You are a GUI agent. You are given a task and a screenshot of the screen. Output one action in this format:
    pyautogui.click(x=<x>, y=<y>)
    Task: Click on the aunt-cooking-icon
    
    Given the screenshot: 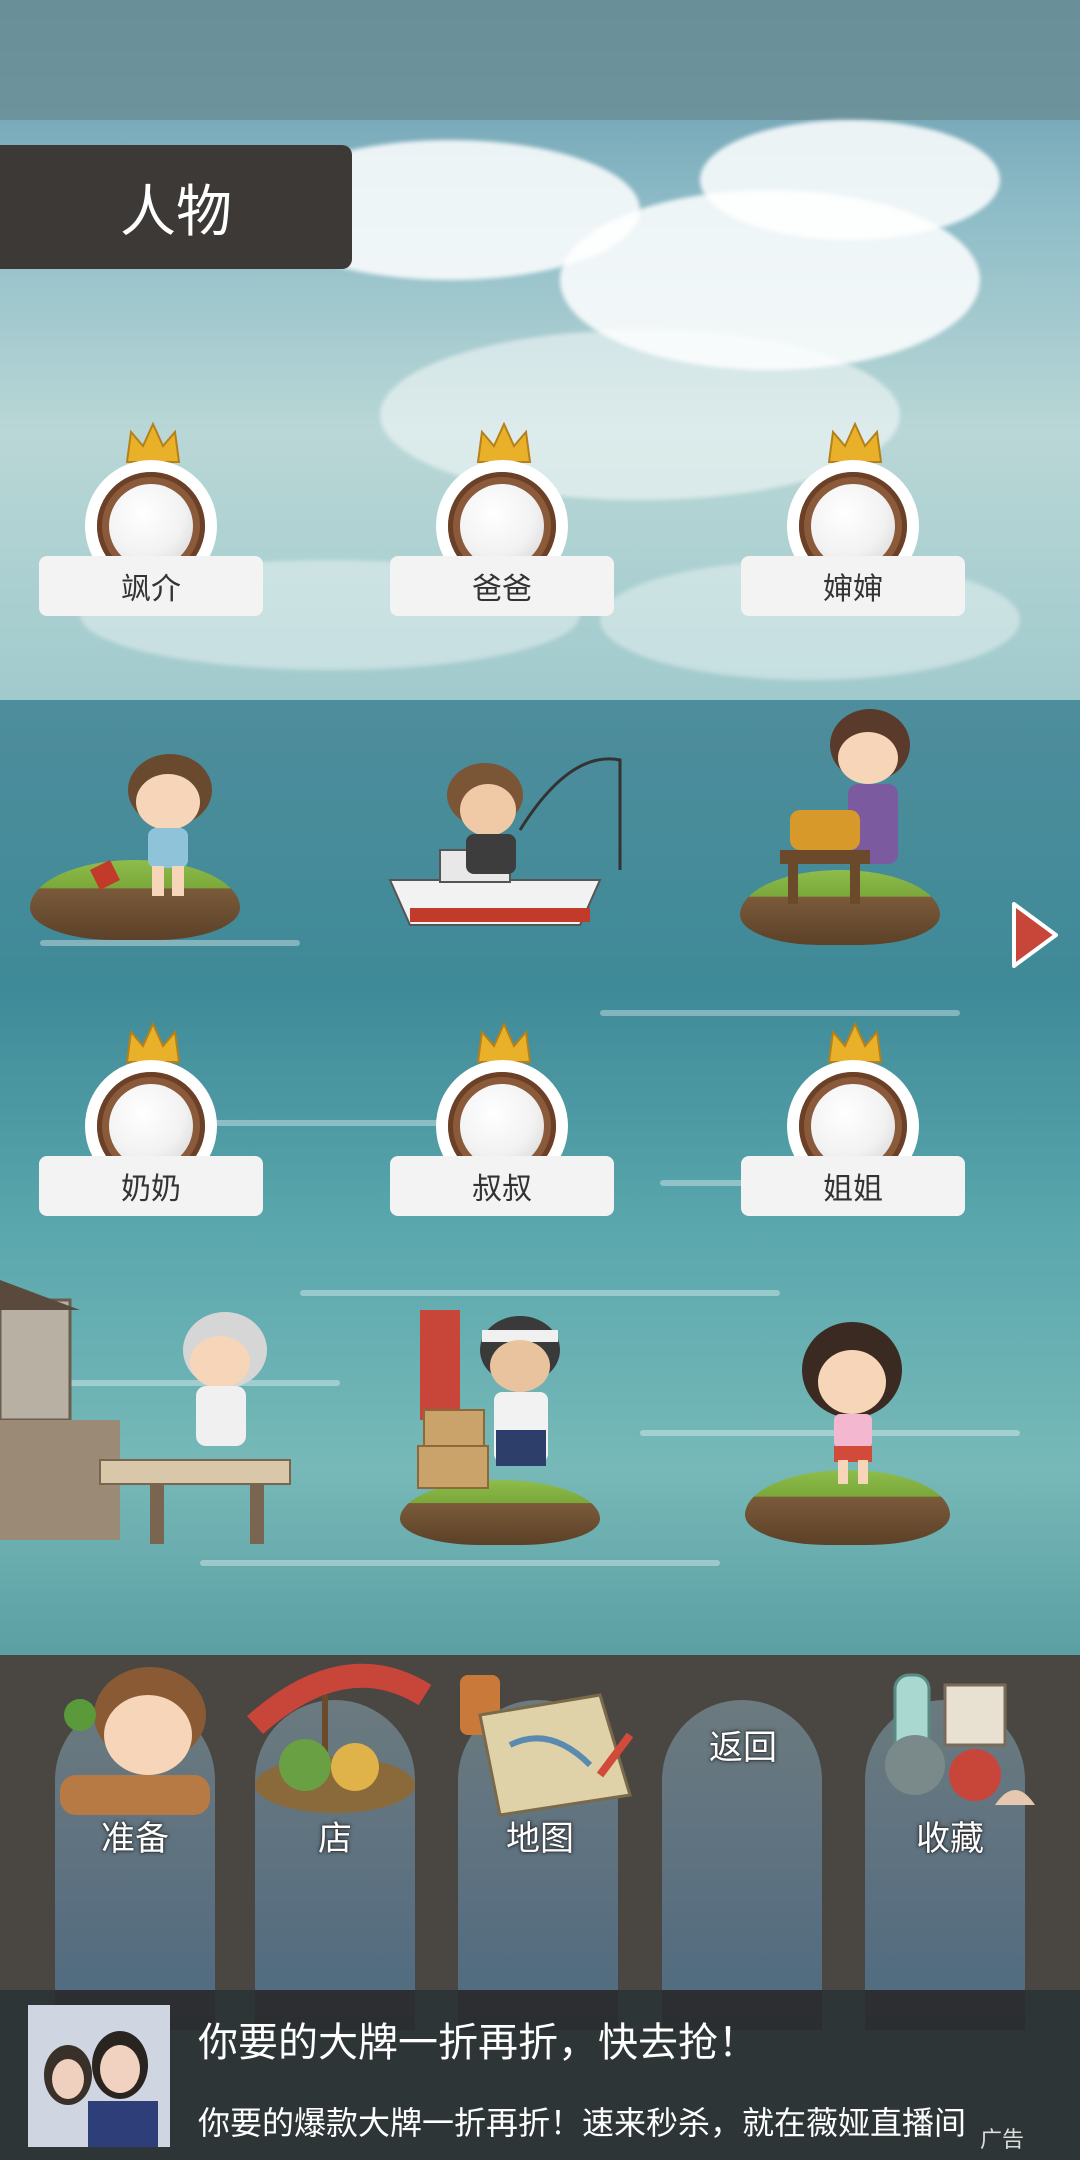 What is the action you would take?
    pyautogui.click(x=845, y=806)
    